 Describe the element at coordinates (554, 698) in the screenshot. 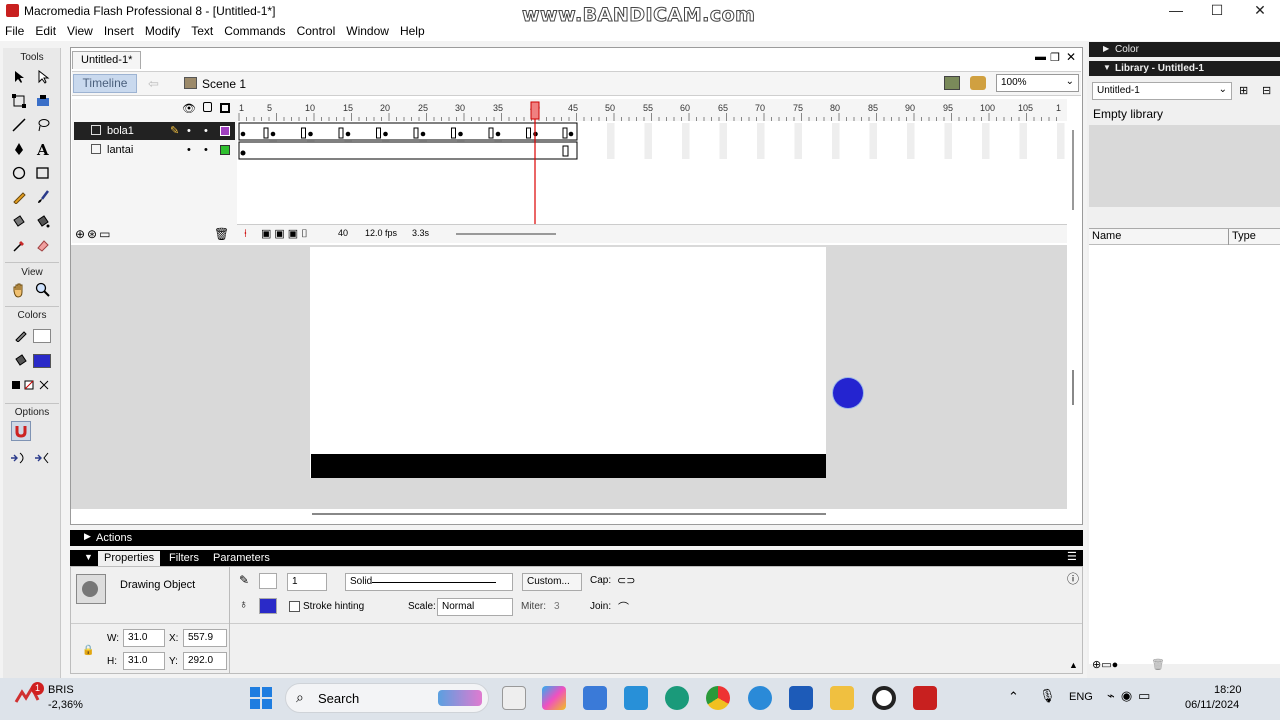

I see `copilot-icon` at that location.